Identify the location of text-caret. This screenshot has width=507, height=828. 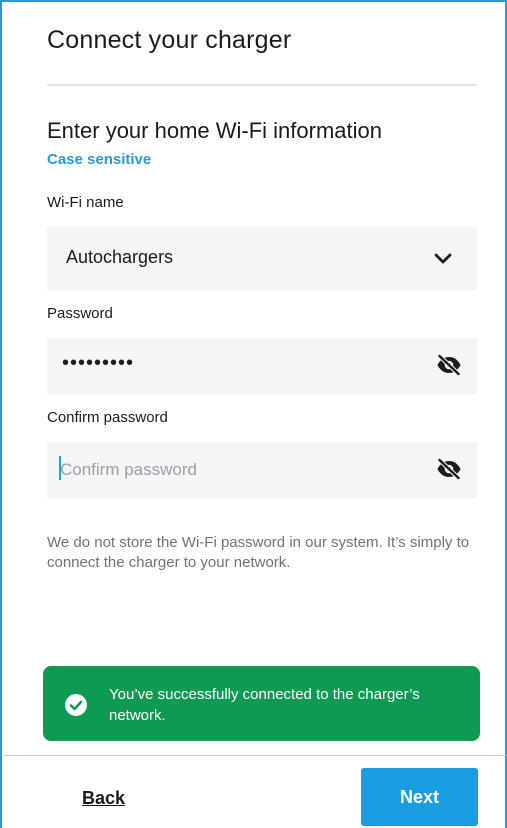
(60, 468).